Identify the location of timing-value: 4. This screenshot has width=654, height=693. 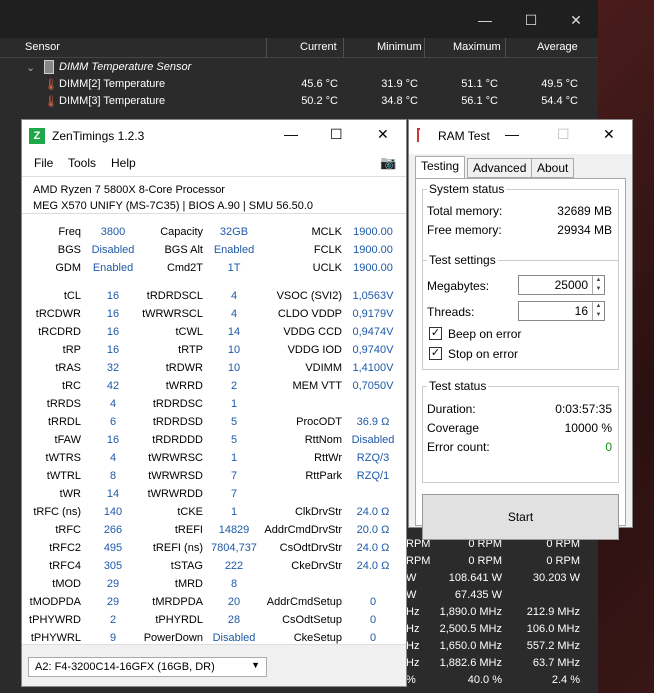
(113, 458).